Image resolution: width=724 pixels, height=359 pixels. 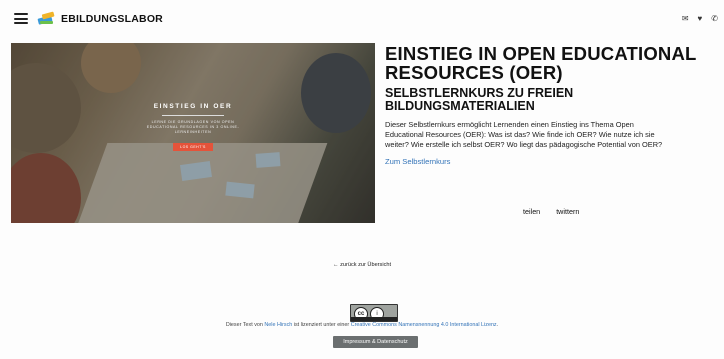 What do you see at coordinates (375, 342) in the screenshot?
I see `impressum-button: Impressum & Datenschutz` at bounding box center [375, 342].